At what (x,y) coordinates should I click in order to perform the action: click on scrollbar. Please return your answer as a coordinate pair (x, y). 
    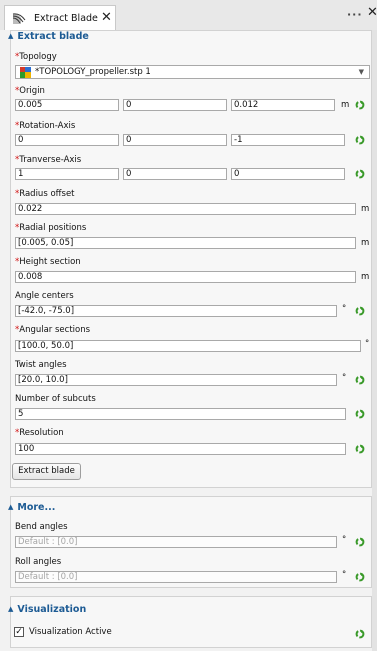
    Looking at the image, I should click on (374, 340).